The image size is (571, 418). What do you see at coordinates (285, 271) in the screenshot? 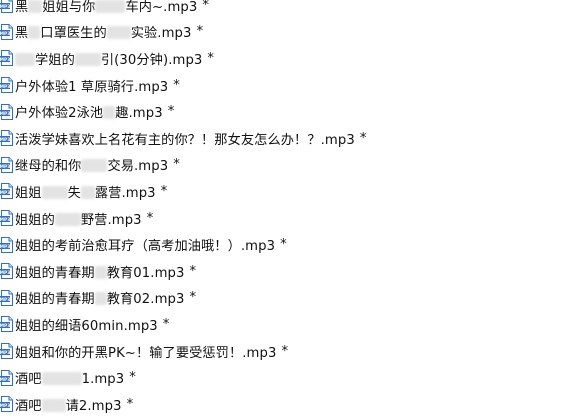
I see `file-list-item: MP3 姐姐的青春期 教育01.mp3 *` at bounding box center [285, 271].